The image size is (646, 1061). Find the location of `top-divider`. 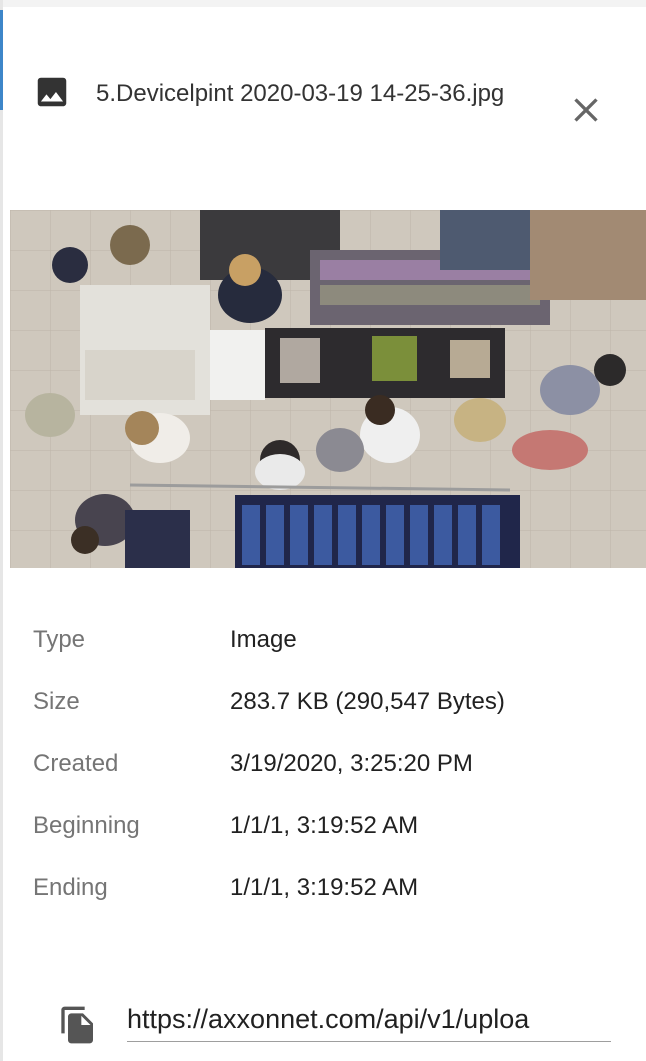

top-divider is located at coordinates (323, 3).